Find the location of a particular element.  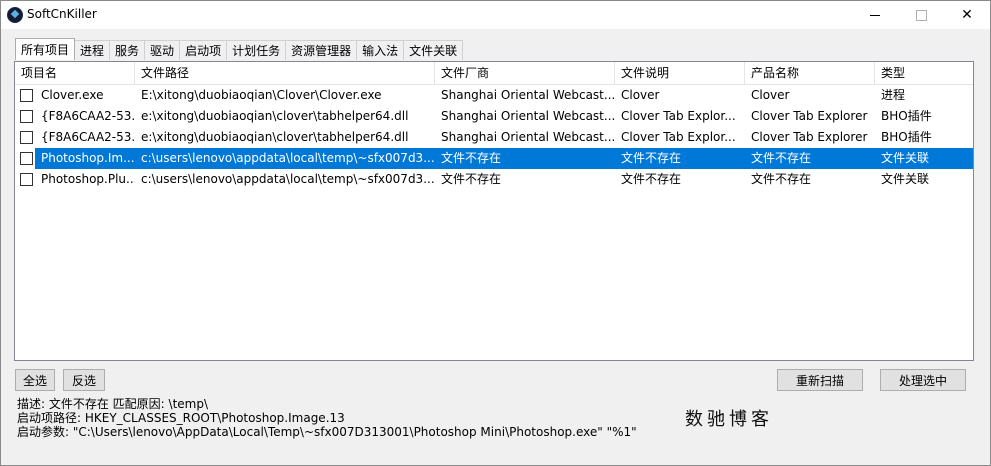

category-tabs: 所有项目 进程 服务 驱动 启动项 计划任务 资源管理器 输入法 文件关联 is located at coordinates (239, 49).